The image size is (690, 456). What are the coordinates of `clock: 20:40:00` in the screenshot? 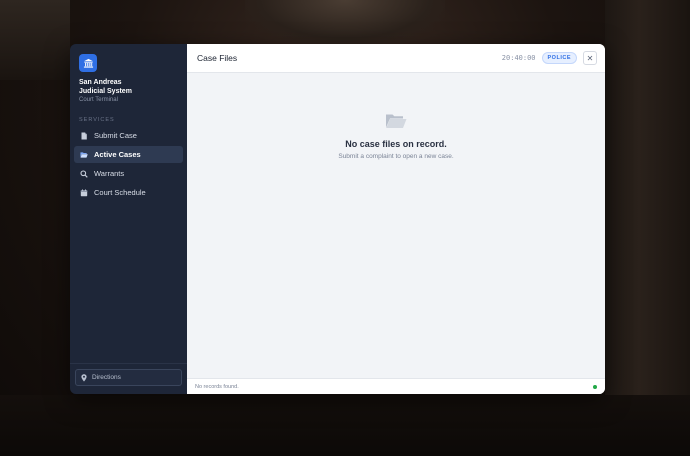 It's located at (518, 58).